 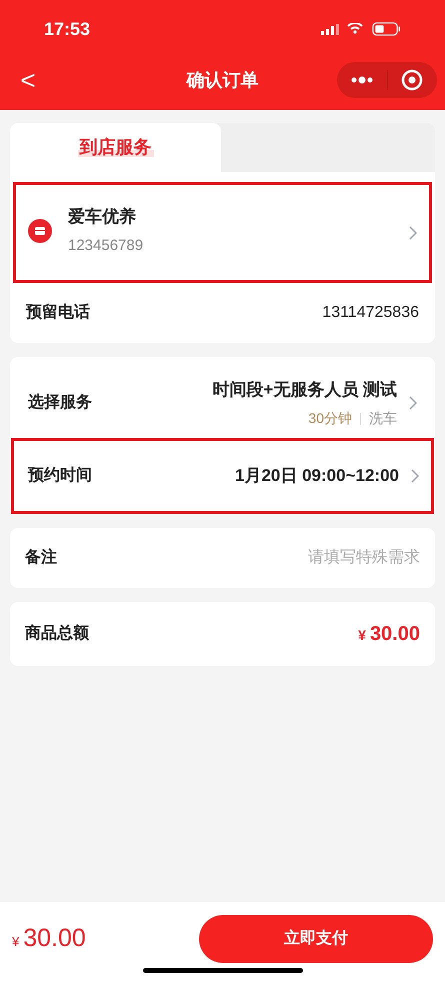 What do you see at coordinates (222, 476) in the screenshot?
I see `appointment-row: 预约时间 1月20日 09:00~12:00` at bounding box center [222, 476].